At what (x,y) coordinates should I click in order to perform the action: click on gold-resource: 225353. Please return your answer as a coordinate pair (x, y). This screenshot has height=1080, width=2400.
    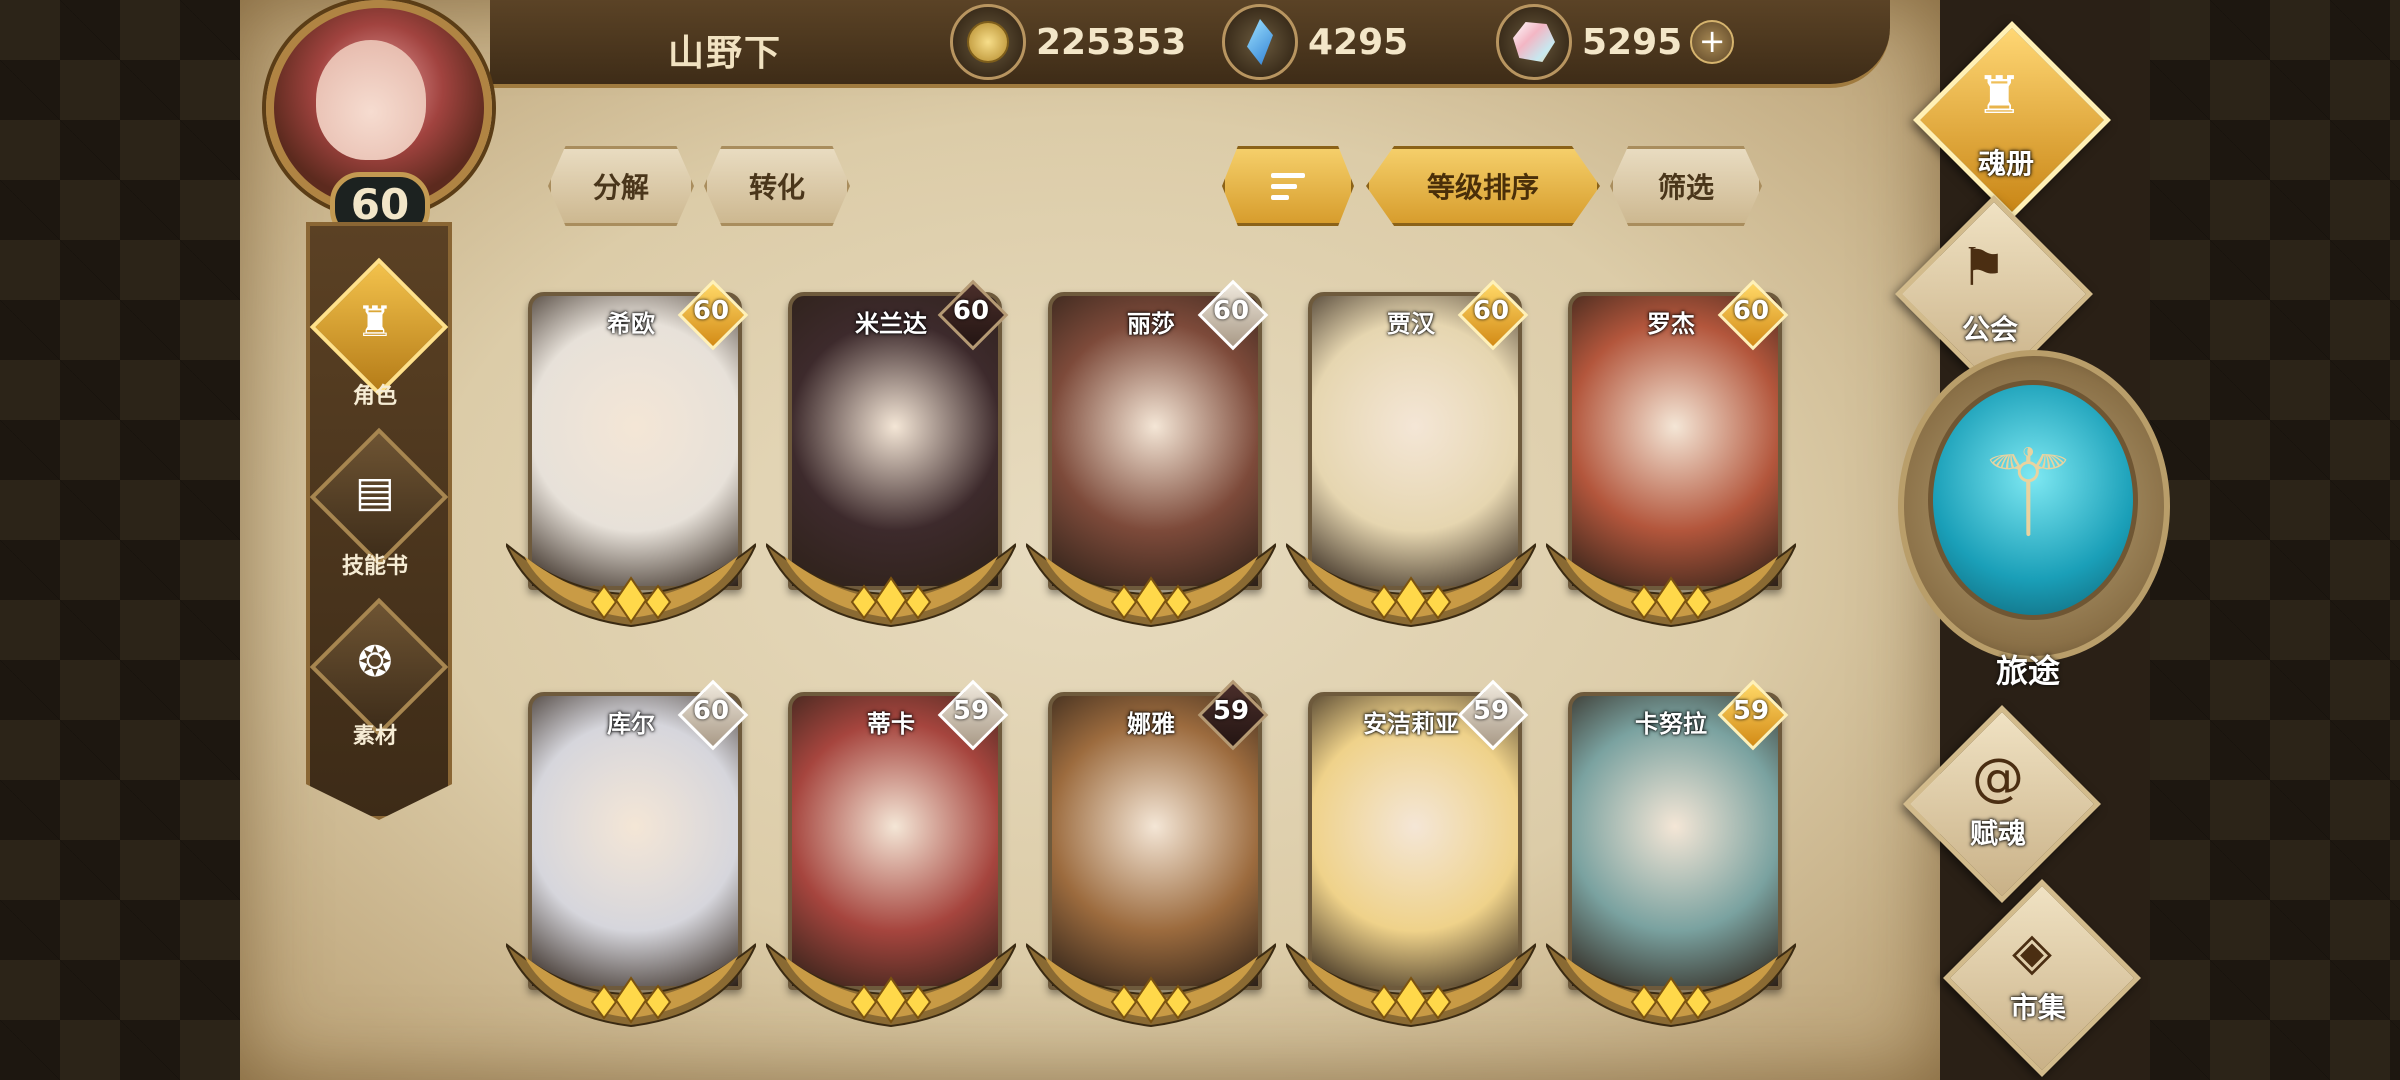
    Looking at the image, I should click on (1068, 42).